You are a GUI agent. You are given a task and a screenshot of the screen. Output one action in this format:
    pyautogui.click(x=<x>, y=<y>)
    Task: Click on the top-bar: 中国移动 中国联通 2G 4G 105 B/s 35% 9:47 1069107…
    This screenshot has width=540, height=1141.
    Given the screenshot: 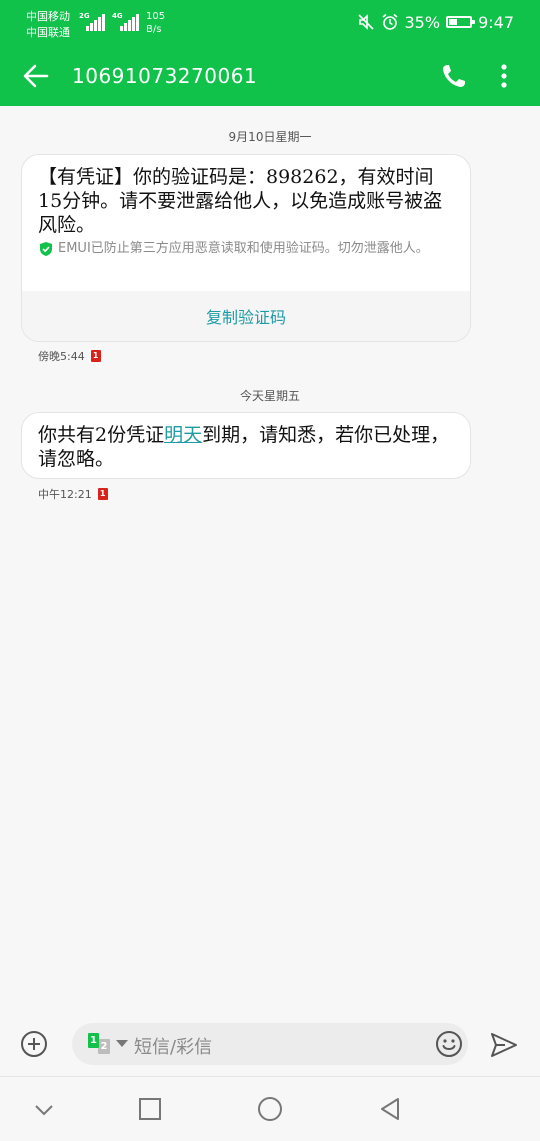 What is the action you would take?
    pyautogui.click(x=270, y=53)
    